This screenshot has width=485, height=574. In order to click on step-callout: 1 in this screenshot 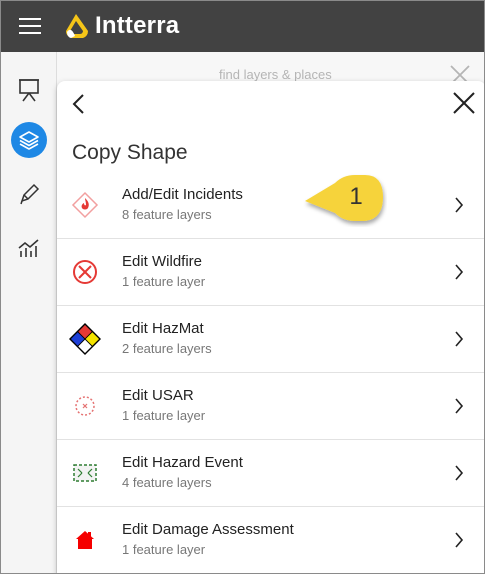, I will do `click(345, 199)`.